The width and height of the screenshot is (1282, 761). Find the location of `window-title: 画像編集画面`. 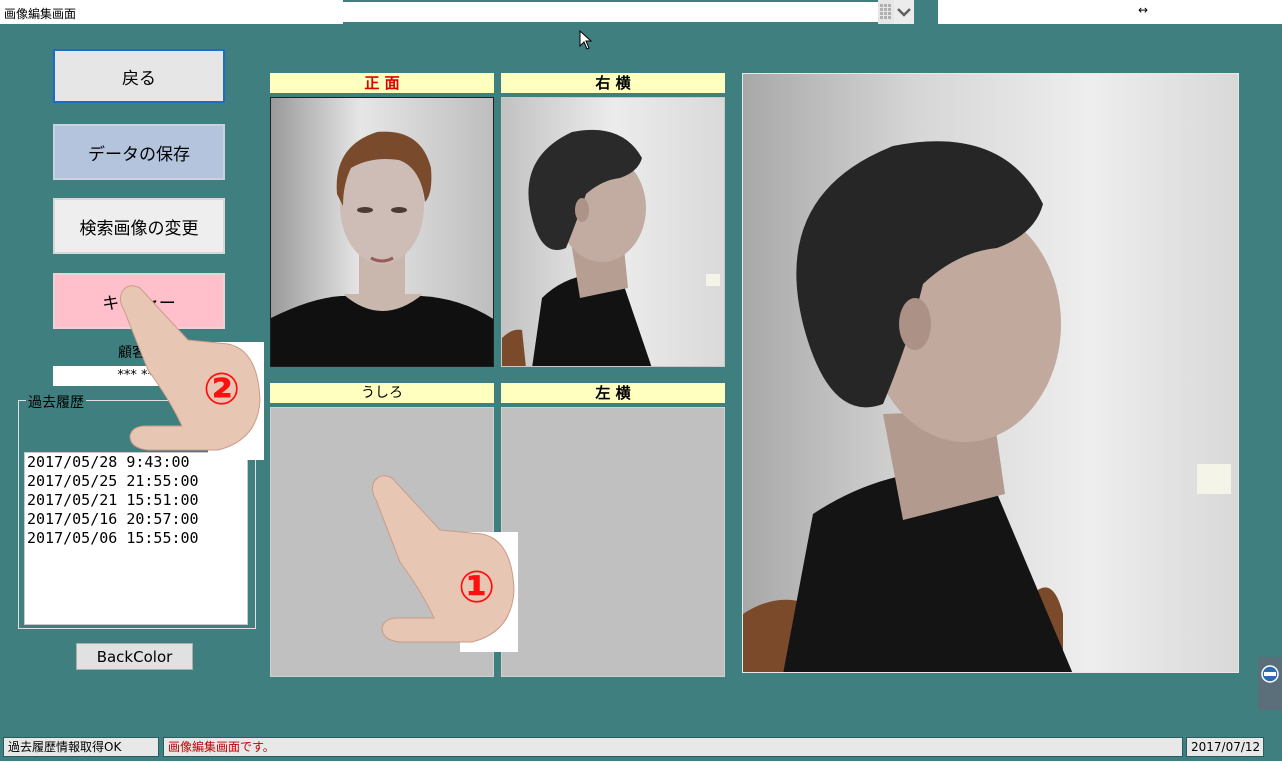

window-title: 画像編集画面 is located at coordinates (40, 14).